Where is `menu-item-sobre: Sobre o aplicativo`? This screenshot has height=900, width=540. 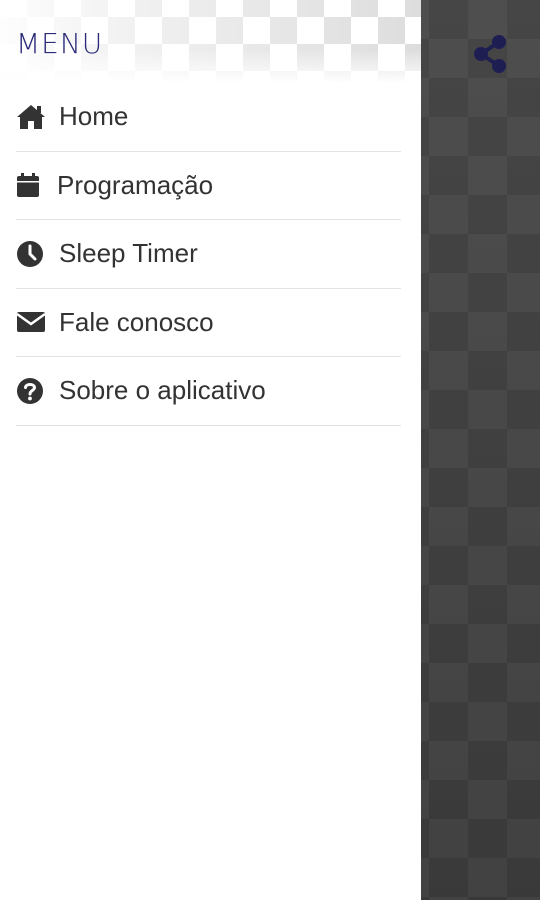 menu-item-sobre: Sobre o aplicativo is located at coordinates (208, 391).